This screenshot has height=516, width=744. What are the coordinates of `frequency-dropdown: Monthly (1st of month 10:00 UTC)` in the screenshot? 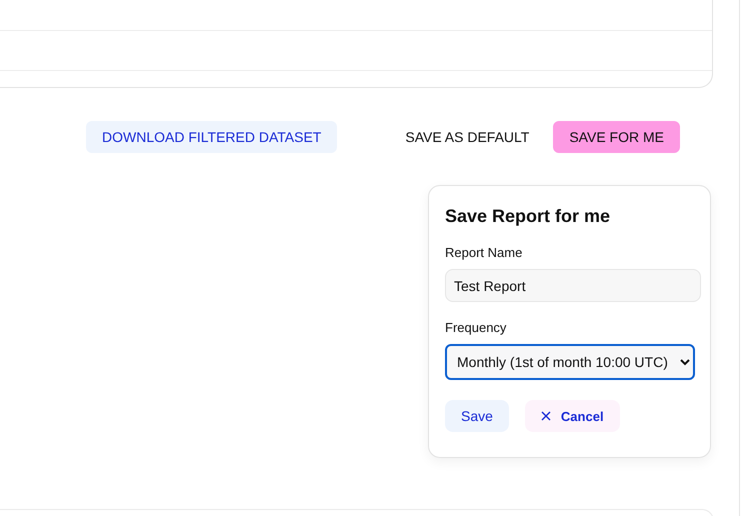 It's located at (570, 362).